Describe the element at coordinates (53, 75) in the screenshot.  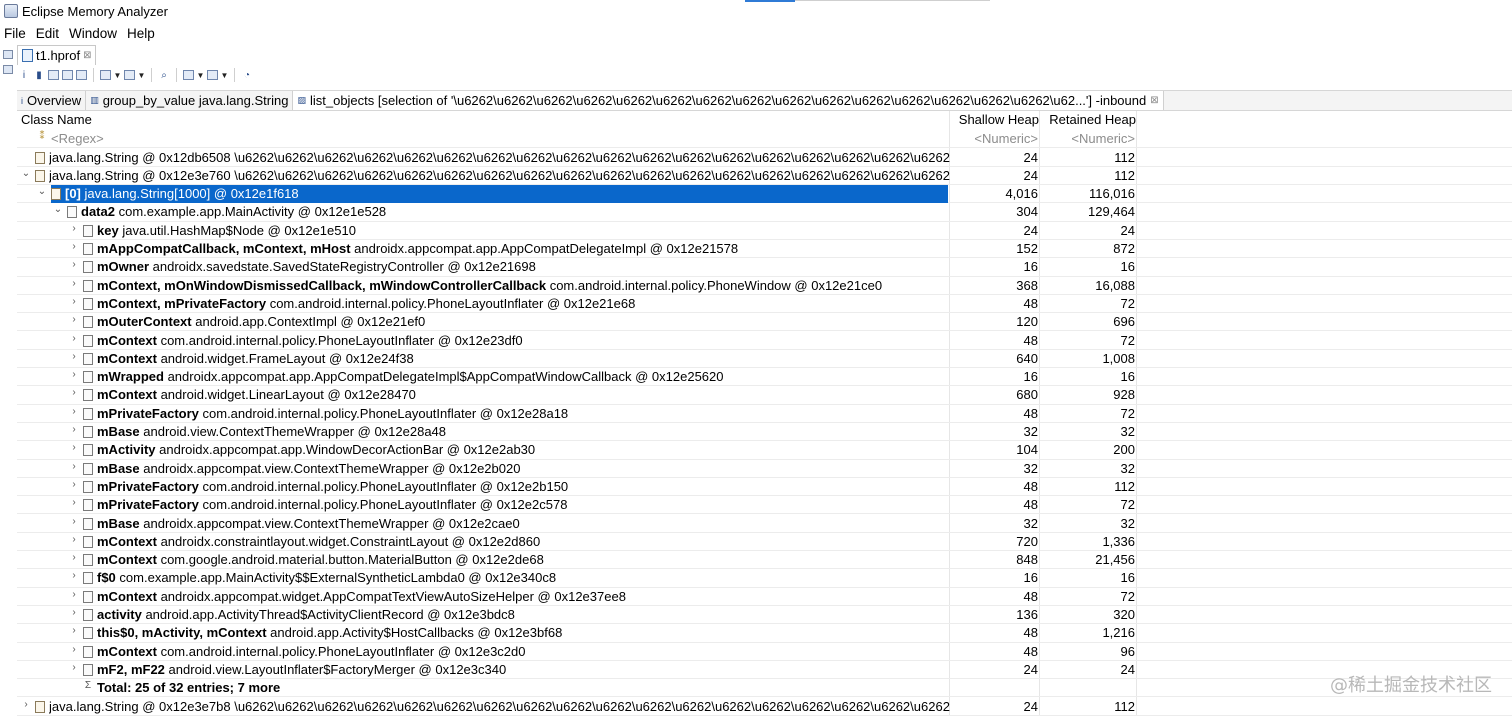
I see `dominator-tree-icon` at that location.